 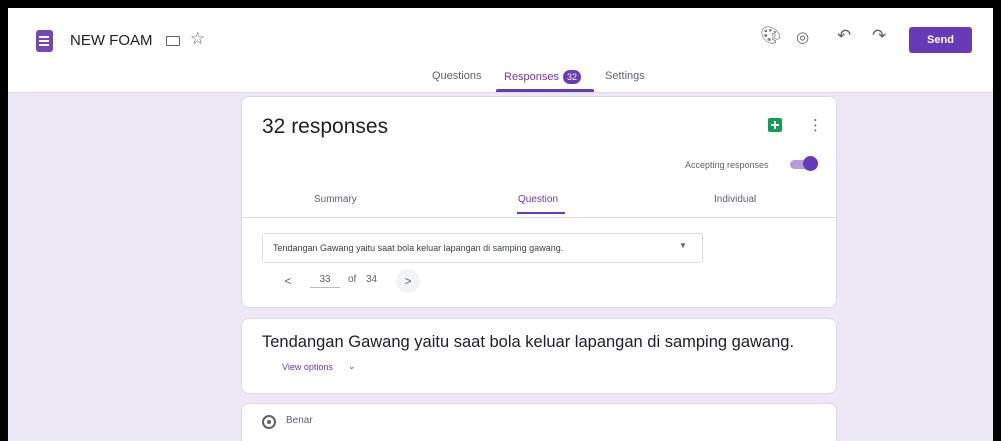 I want to click on folder-icon, so click(x=173, y=41).